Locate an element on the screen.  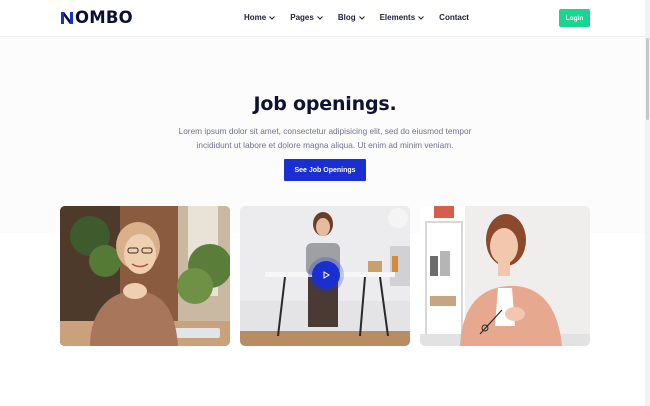
nav-item-contact: Contact is located at coordinates (454, 17).